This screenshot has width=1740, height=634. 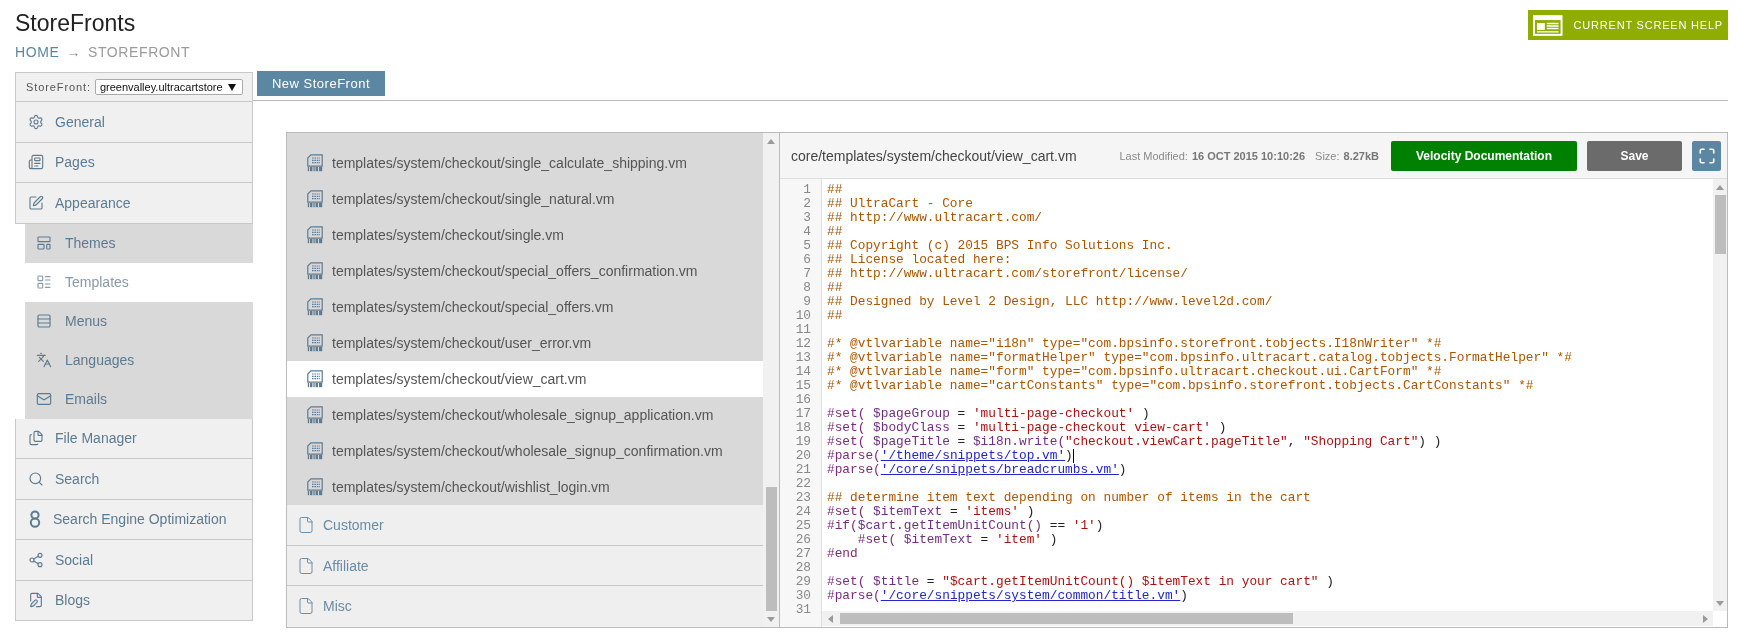 I want to click on gear-icon, so click(x=36, y=121).